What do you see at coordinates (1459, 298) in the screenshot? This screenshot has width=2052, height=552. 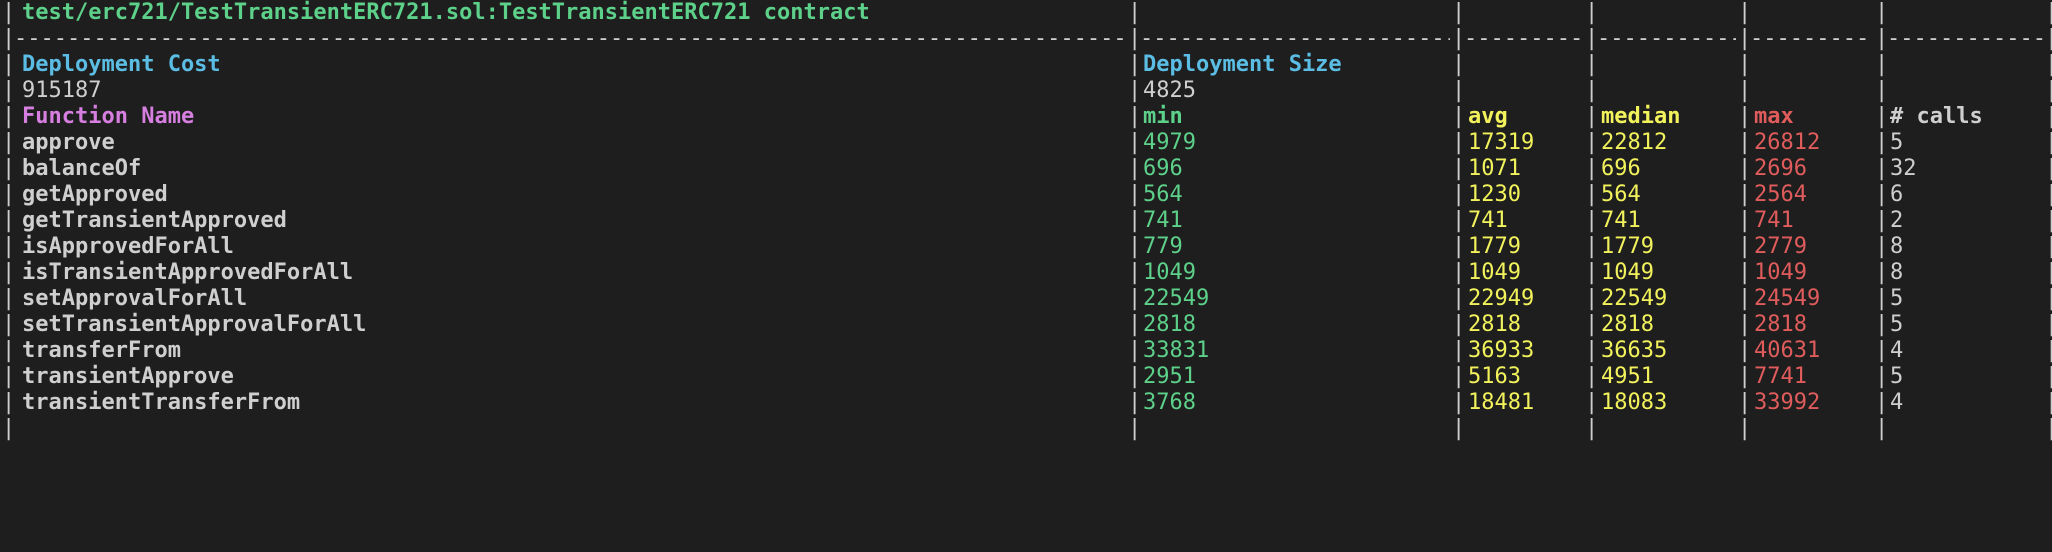 I see `row6-pipe-2: |` at bounding box center [1459, 298].